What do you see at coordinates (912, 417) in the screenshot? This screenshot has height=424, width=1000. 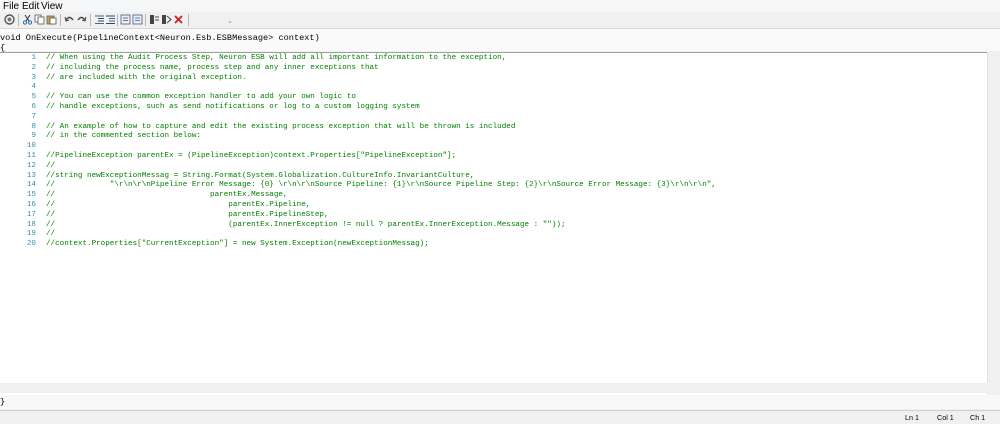 I see `status-line: Ln 1` at bounding box center [912, 417].